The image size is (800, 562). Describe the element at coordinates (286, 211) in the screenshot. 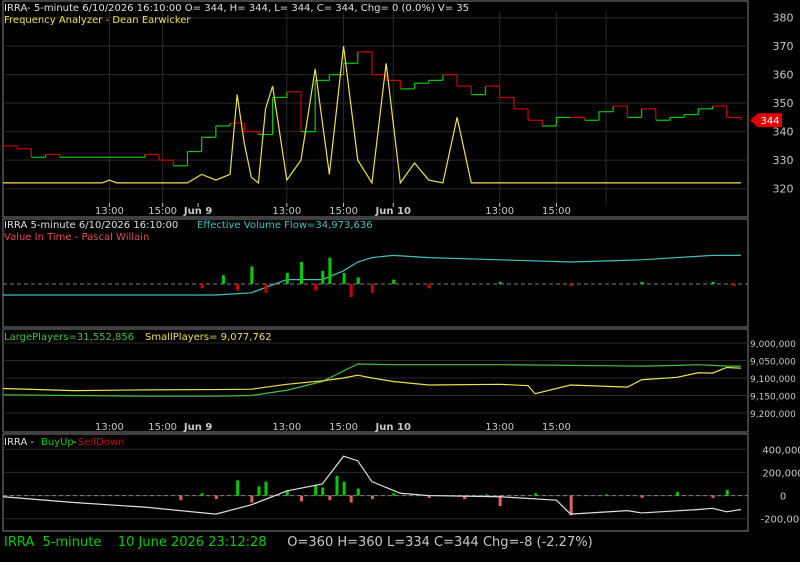

I see `p1-xtick-3: 13:00` at that location.